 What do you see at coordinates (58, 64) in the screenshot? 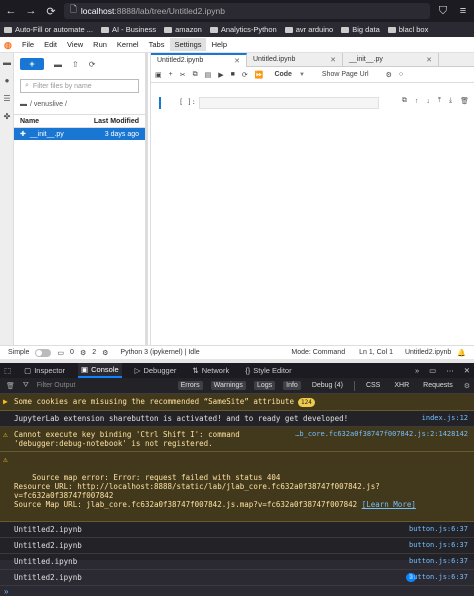
I see `new-folder-icon: ▬` at bounding box center [58, 64].